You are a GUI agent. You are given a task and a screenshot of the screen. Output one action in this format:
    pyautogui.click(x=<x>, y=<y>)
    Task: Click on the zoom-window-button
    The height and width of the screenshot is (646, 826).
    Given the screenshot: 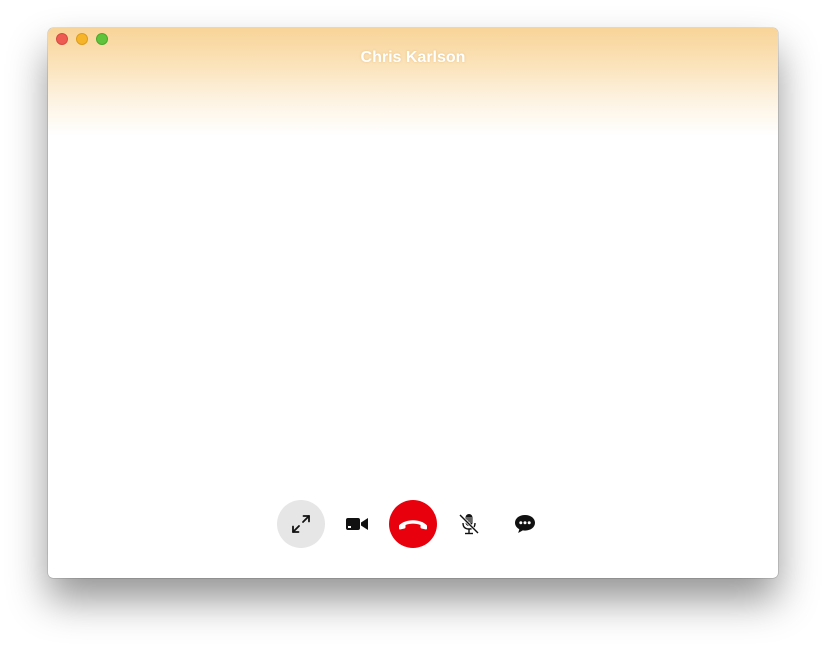 What is the action you would take?
    pyautogui.click(x=102, y=39)
    